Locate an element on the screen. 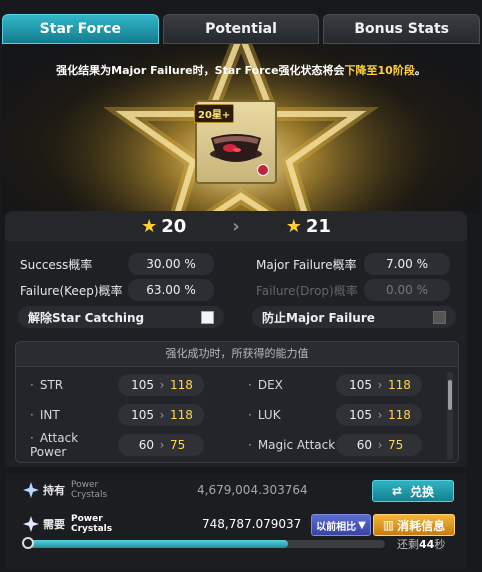  prevent-major-failure-checkbox is located at coordinates (439, 317).